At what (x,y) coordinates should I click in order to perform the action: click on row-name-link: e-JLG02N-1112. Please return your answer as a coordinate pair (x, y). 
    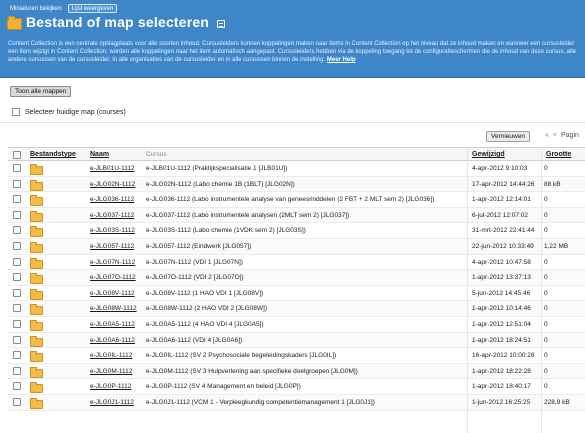
    Looking at the image, I should click on (112, 184).